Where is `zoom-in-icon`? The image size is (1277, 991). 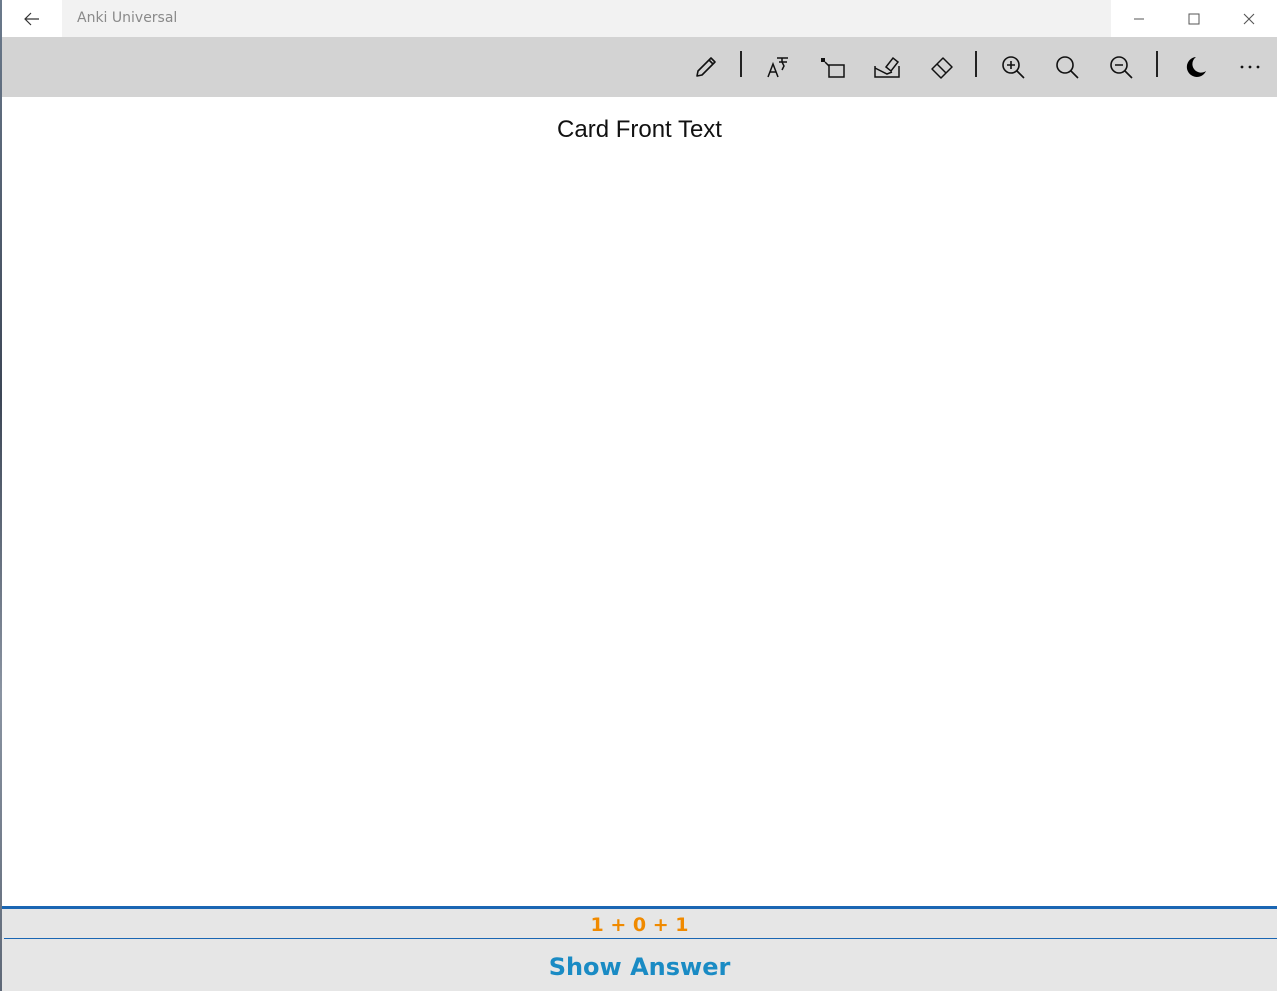
zoom-in-icon is located at coordinates (1013, 67).